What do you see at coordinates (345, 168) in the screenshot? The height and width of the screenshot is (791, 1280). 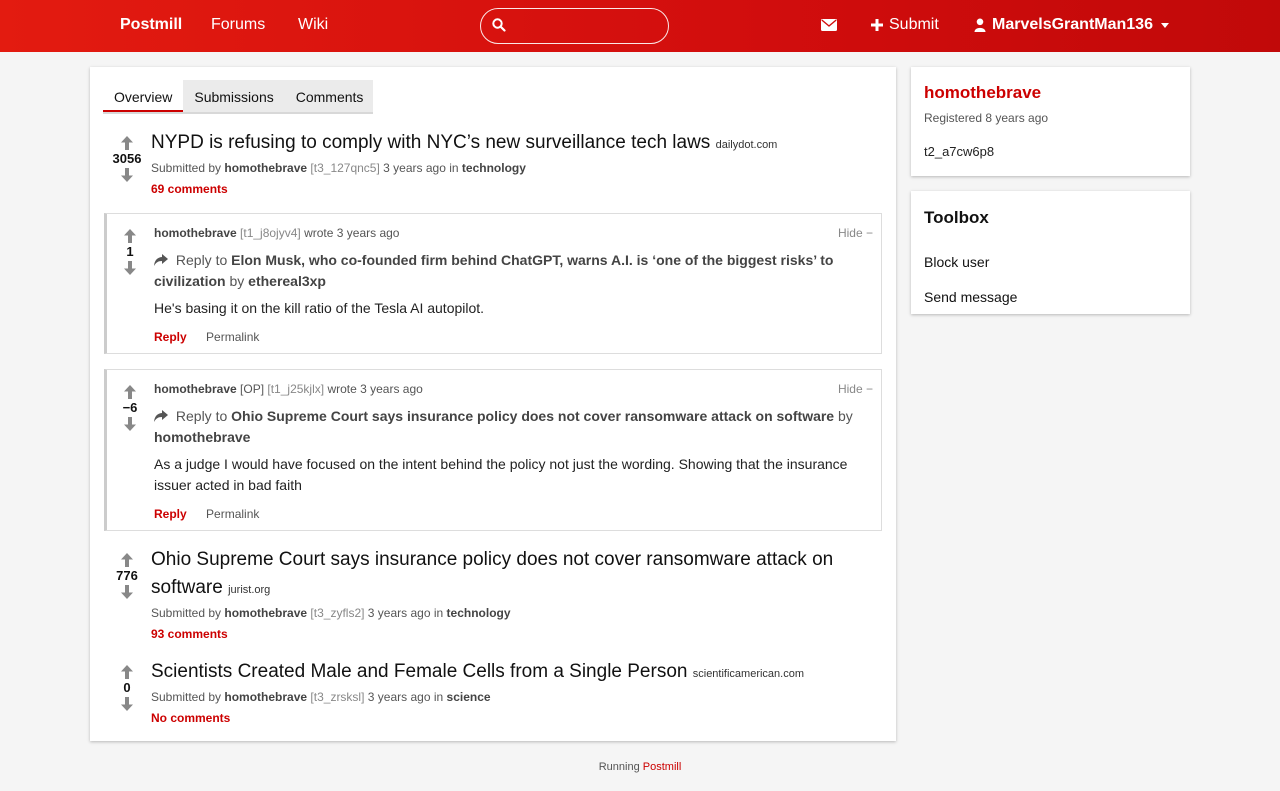 I see `submission-id: [t3_127qnc5]` at bounding box center [345, 168].